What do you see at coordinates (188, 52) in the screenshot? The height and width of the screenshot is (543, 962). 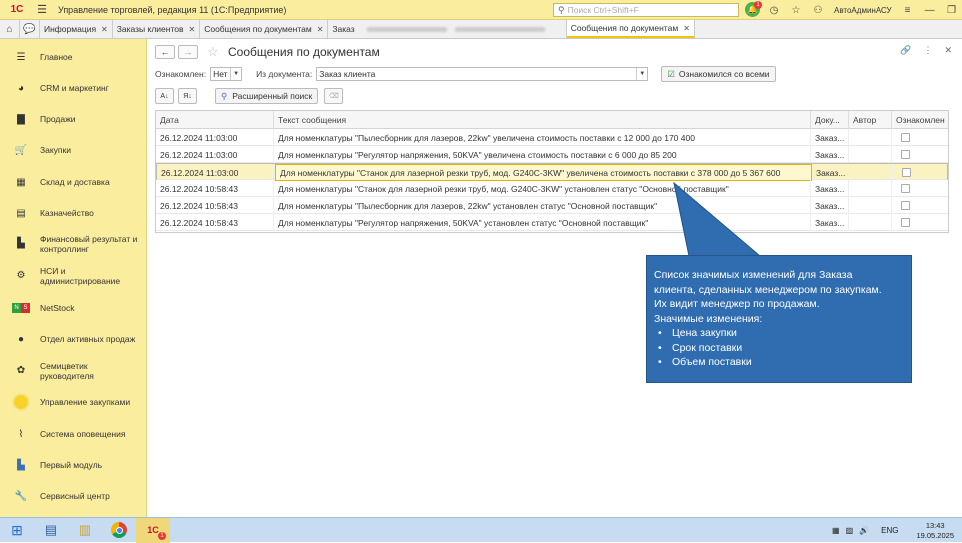 I see `forward-button: →` at bounding box center [188, 52].